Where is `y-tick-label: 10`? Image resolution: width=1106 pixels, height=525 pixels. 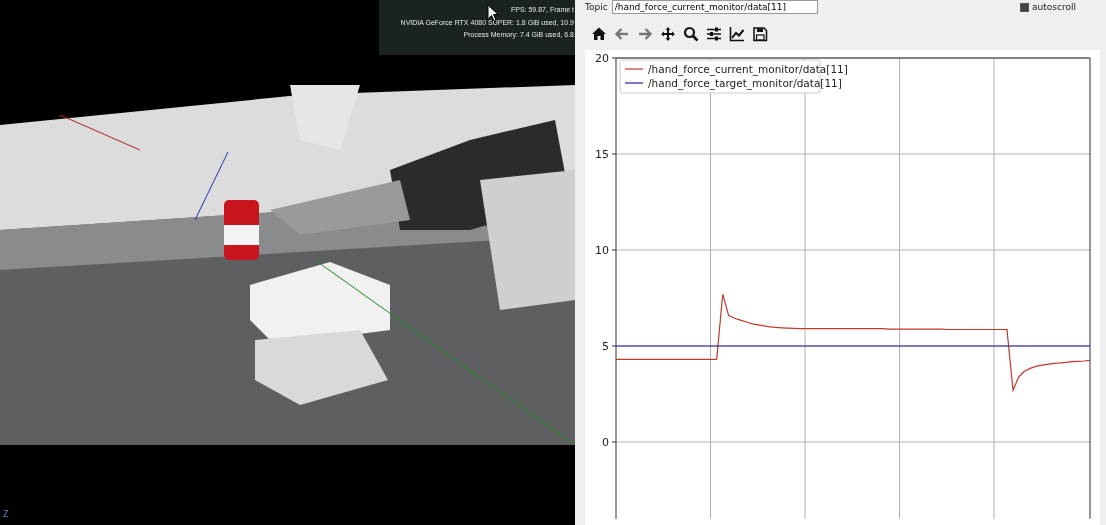 y-tick-label: 10 is located at coordinates (602, 250).